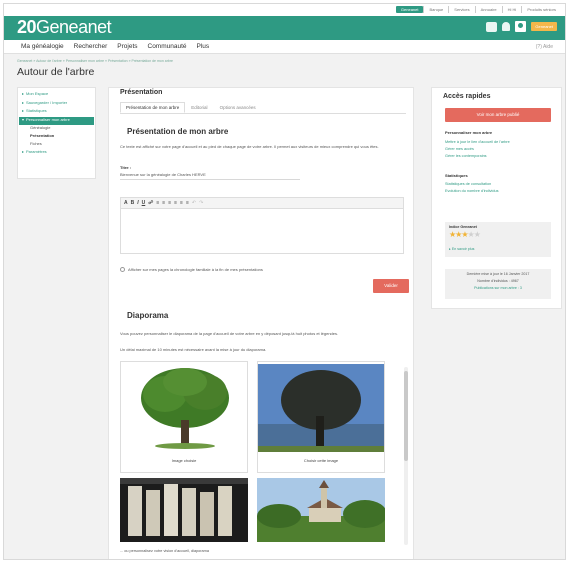 The image size is (569, 563). I want to click on link-icon: ☍, so click(150, 203).